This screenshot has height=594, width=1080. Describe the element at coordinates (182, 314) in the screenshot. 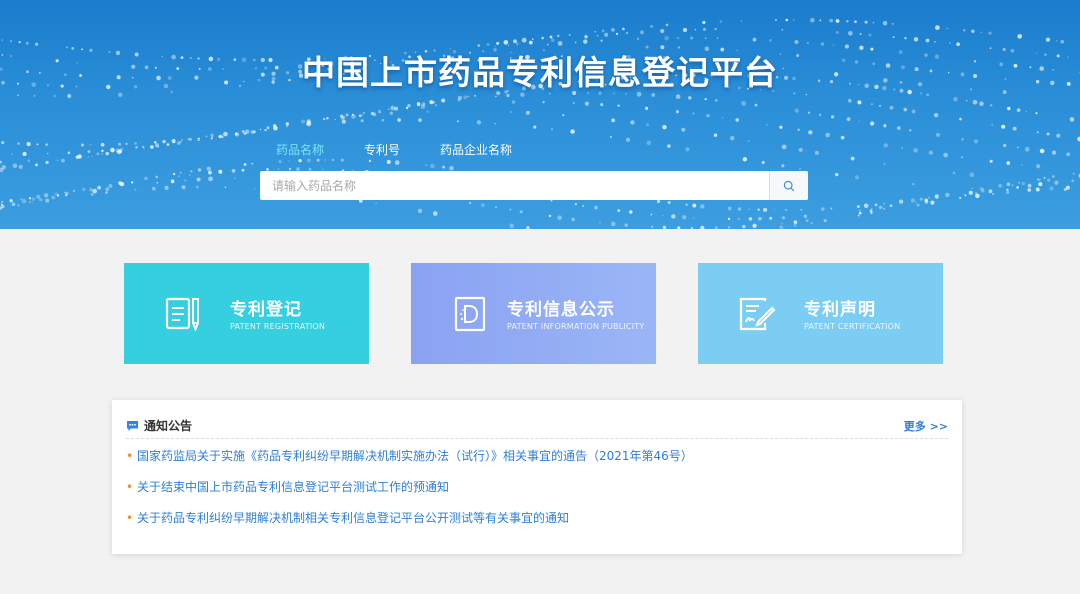

I see `document-pen-icon` at that location.